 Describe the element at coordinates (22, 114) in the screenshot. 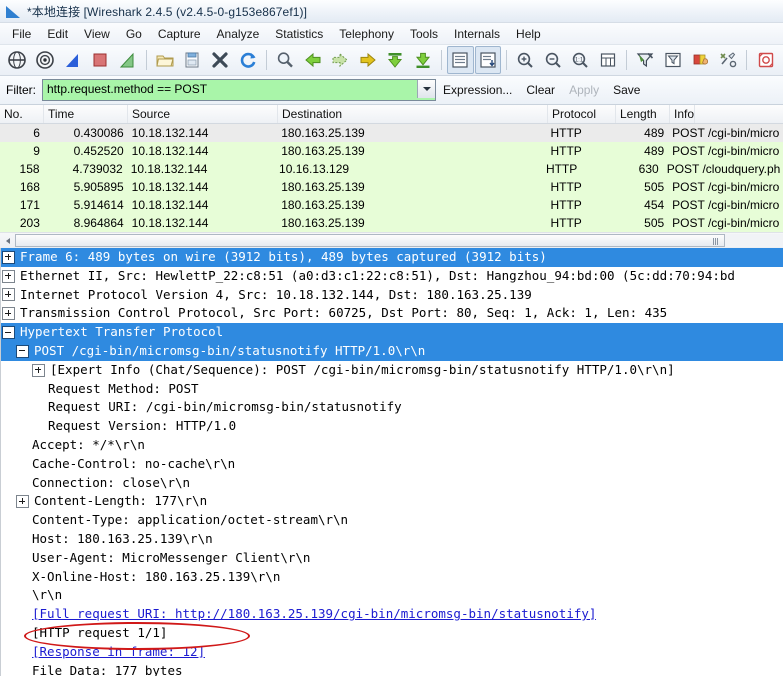

I see `column-header-no: No.` at that location.